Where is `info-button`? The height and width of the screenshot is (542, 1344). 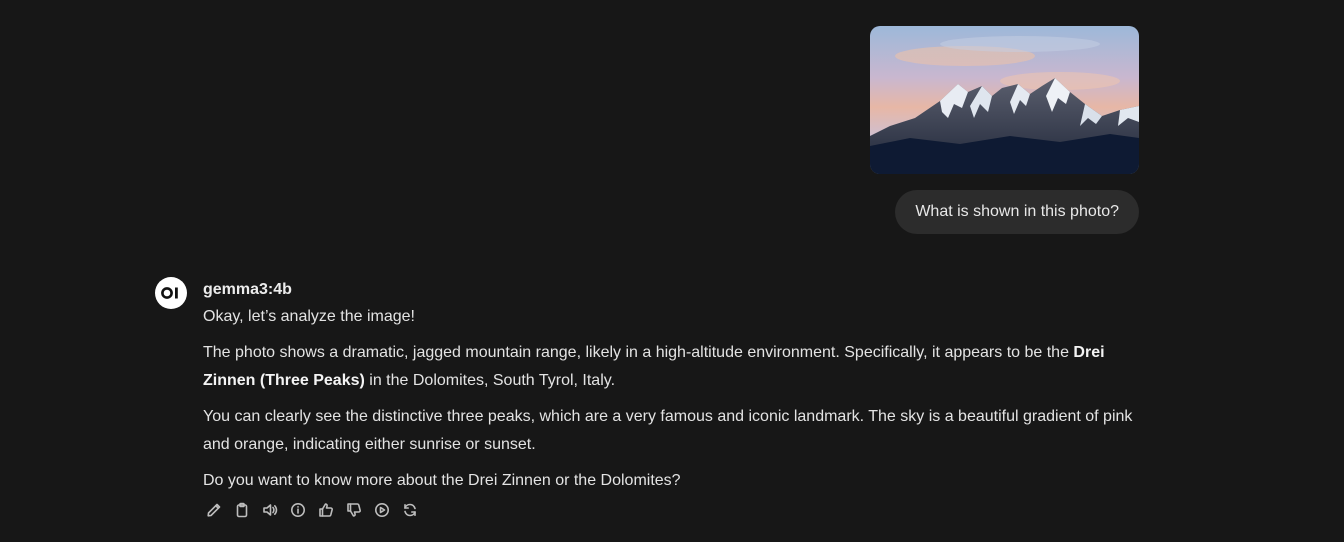
info-button is located at coordinates (298, 510).